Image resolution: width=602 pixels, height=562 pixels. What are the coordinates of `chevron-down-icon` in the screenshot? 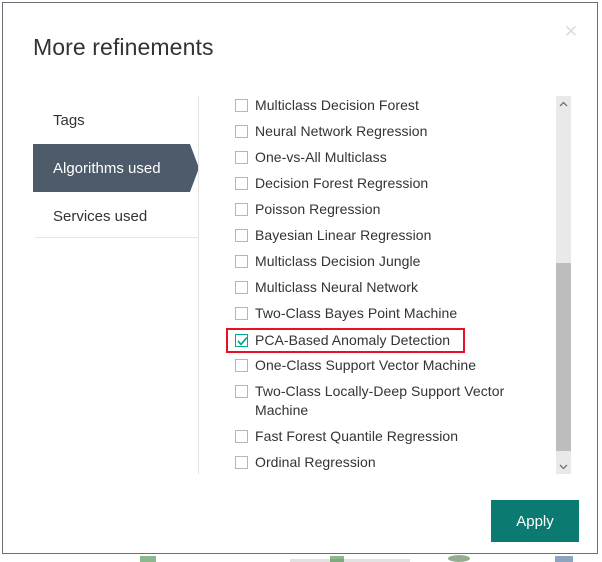 It's located at (563, 466).